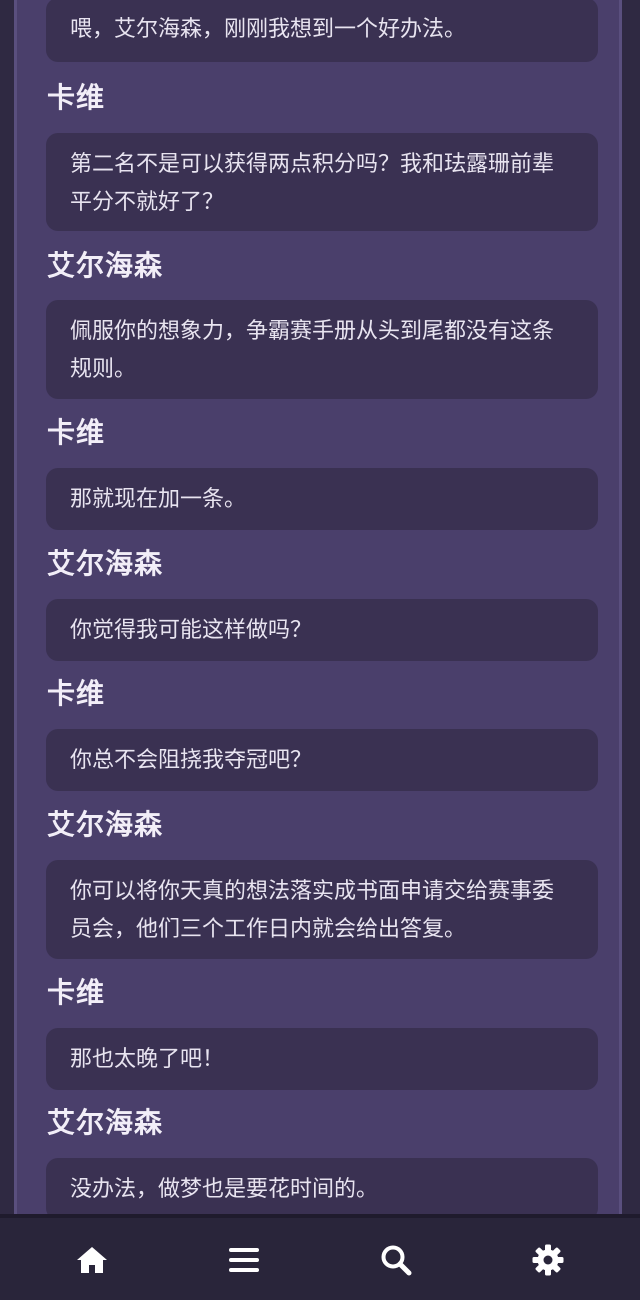 The width and height of the screenshot is (640, 1300). What do you see at coordinates (322, 909) in the screenshot?
I see `message-bubble: 你可以将你天真的想法落实成书面申请交给赛事委员会，他们三个工作日内就会给出答复。` at bounding box center [322, 909].